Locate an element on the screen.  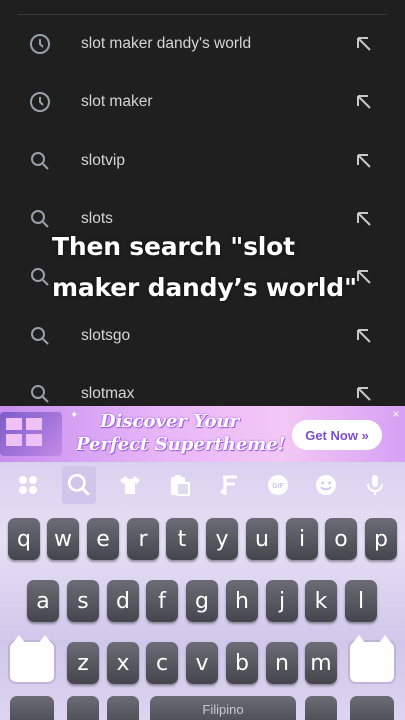
svg-text: GIF is located at coordinates (278, 486).